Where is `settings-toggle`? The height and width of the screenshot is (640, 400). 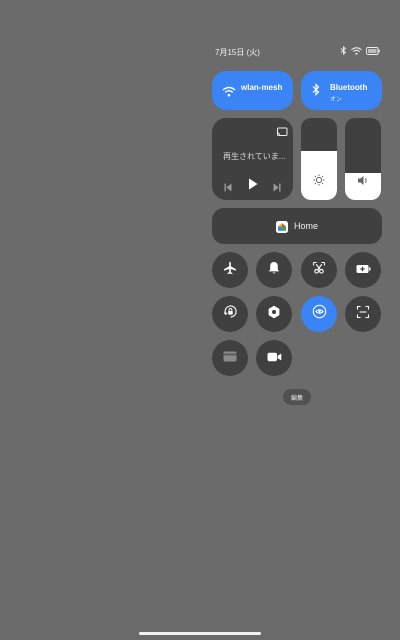
settings-toggle is located at coordinates (274, 314).